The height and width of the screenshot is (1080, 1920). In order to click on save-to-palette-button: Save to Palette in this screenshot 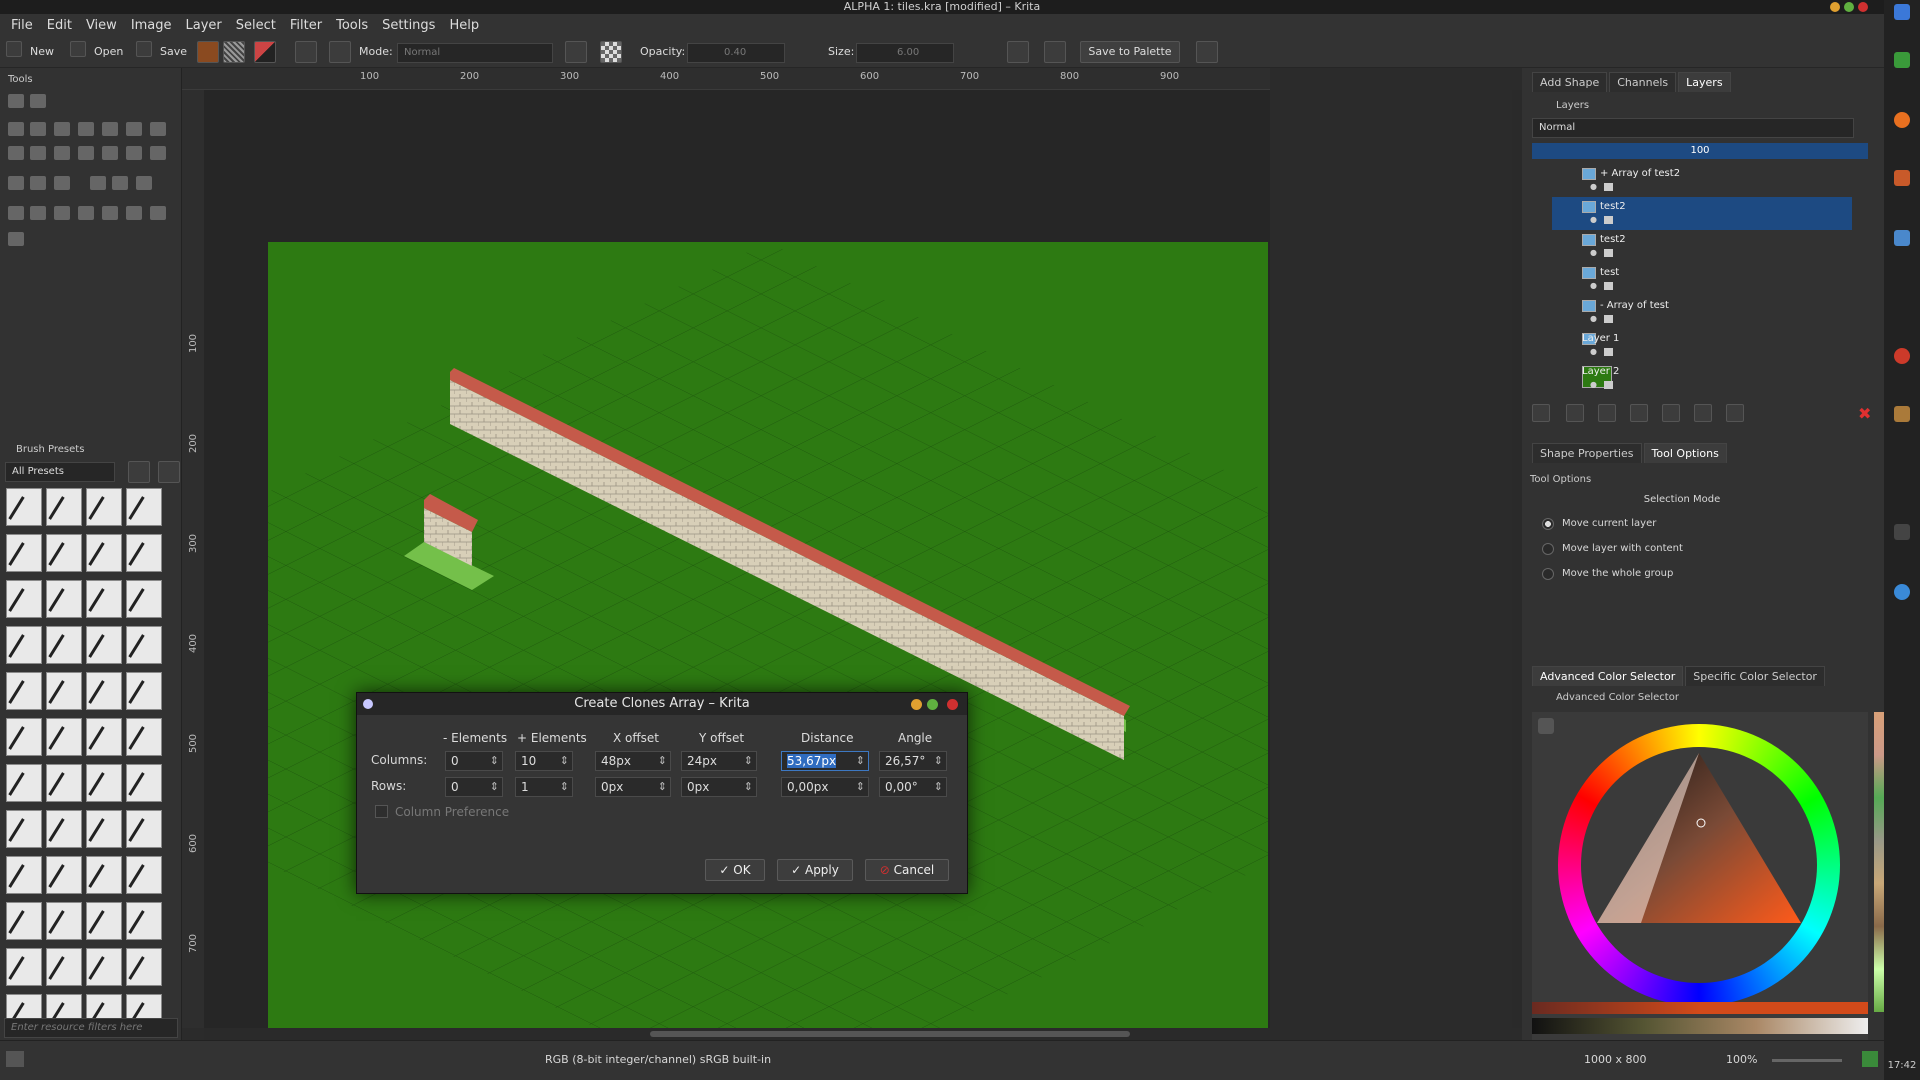, I will do `click(1130, 52)`.